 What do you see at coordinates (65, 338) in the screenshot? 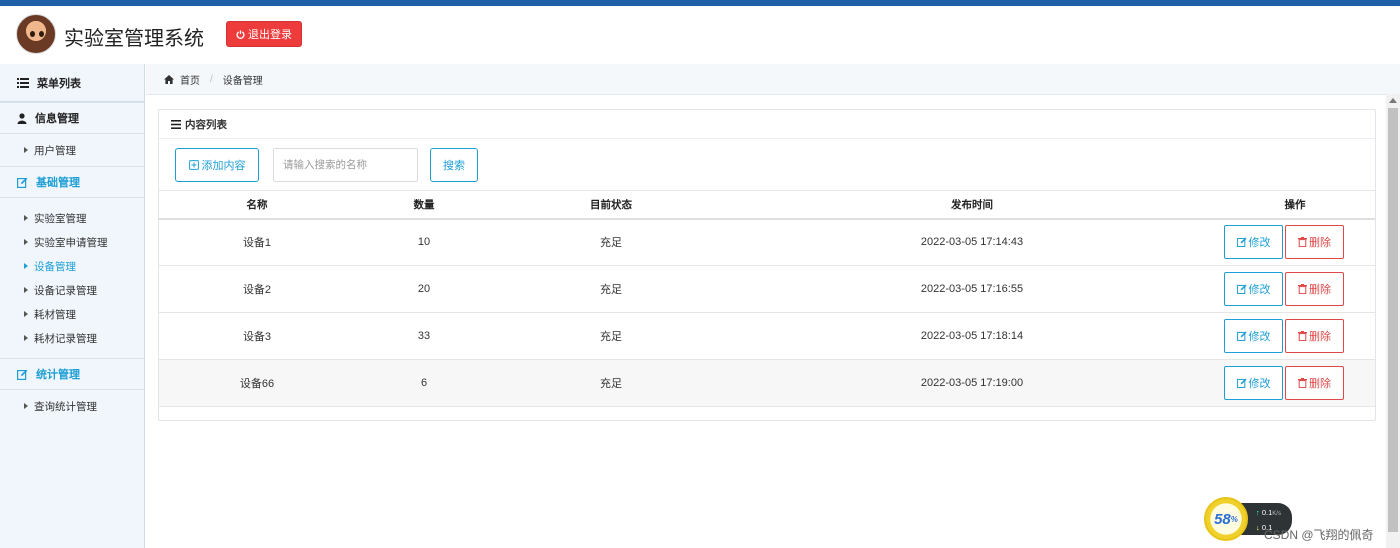
I see `sidebar-item-label: 耗材记录管理` at bounding box center [65, 338].